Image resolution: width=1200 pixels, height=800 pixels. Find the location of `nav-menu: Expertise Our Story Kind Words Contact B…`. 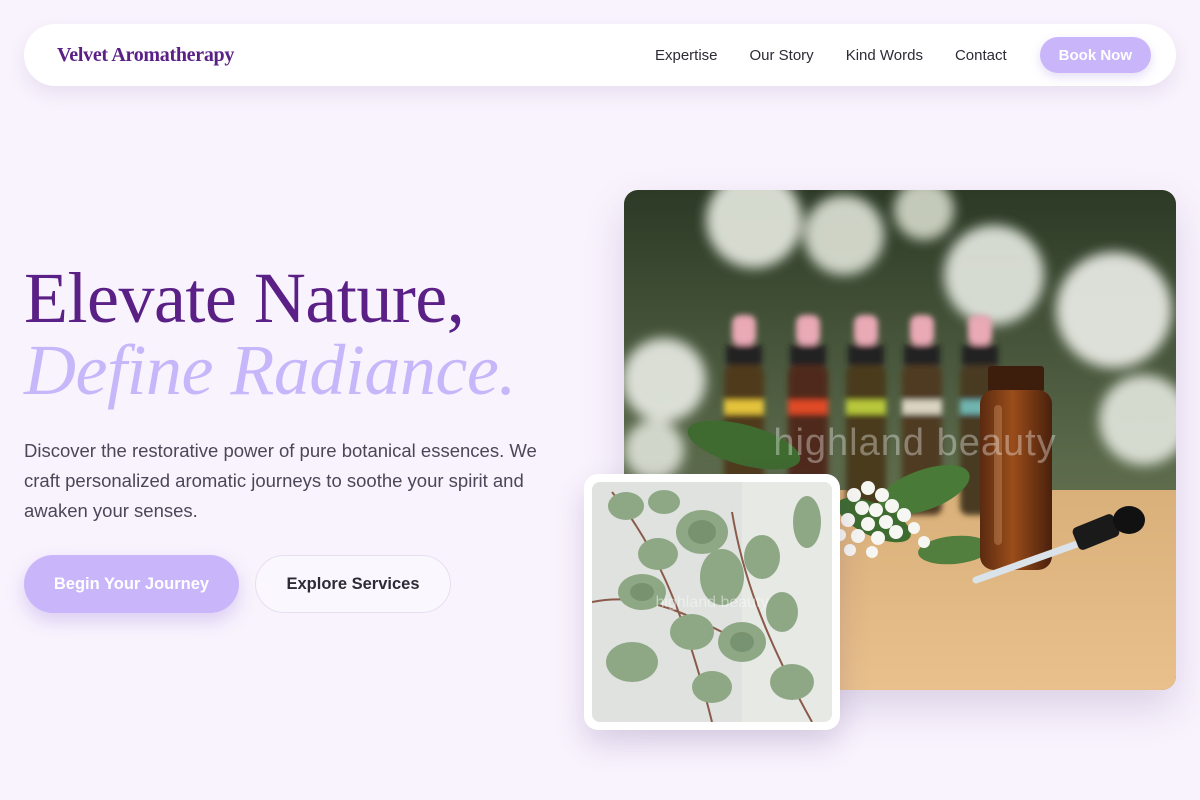

nav-menu: Expertise Our Story Kind Words Contact B… is located at coordinates (903, 55).